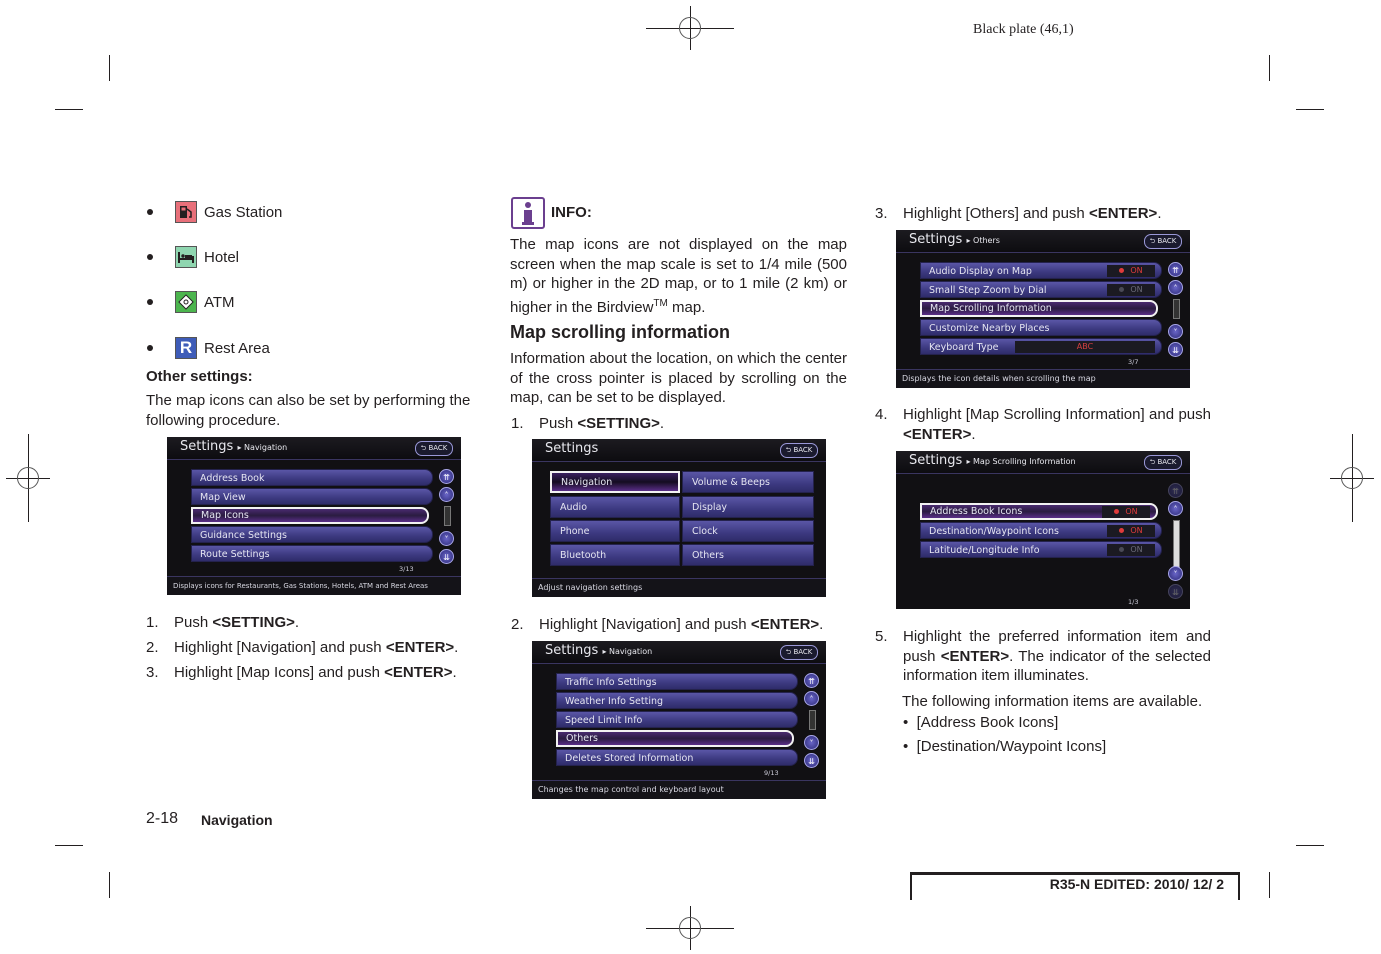  I want to click on menu-item-audio: Audio, so click(615, 507).